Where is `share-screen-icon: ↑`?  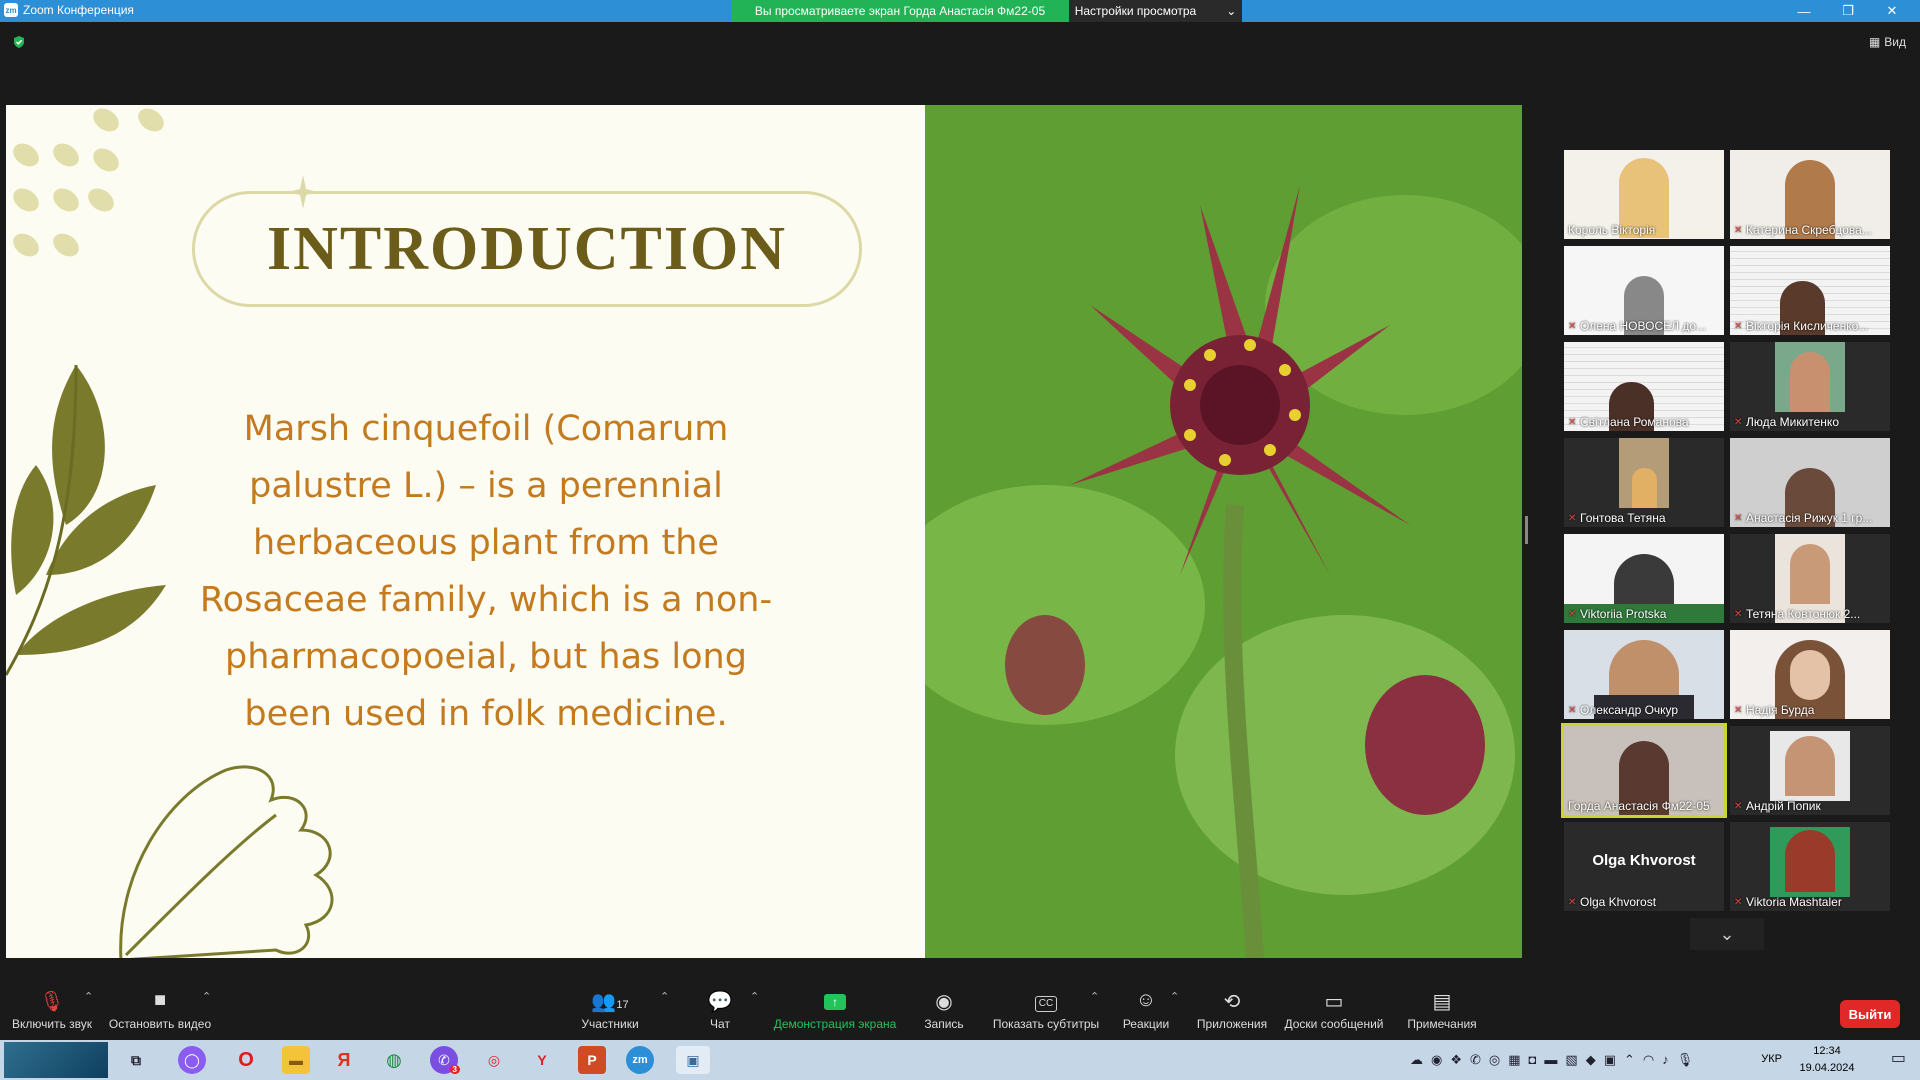
share-screen-icon: ↑ is located at coordinates (835, 1001).